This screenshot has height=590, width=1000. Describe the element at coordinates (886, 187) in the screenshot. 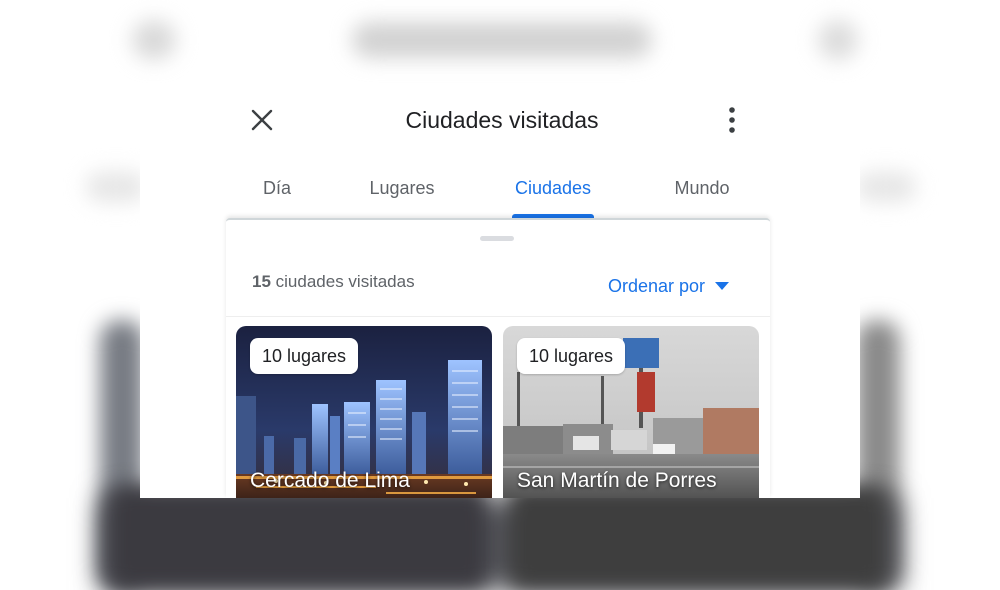

I see `blurred-tab-right` at that location.